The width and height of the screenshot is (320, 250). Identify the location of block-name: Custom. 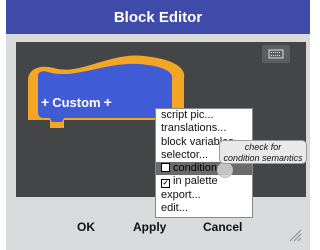
(76, 102).